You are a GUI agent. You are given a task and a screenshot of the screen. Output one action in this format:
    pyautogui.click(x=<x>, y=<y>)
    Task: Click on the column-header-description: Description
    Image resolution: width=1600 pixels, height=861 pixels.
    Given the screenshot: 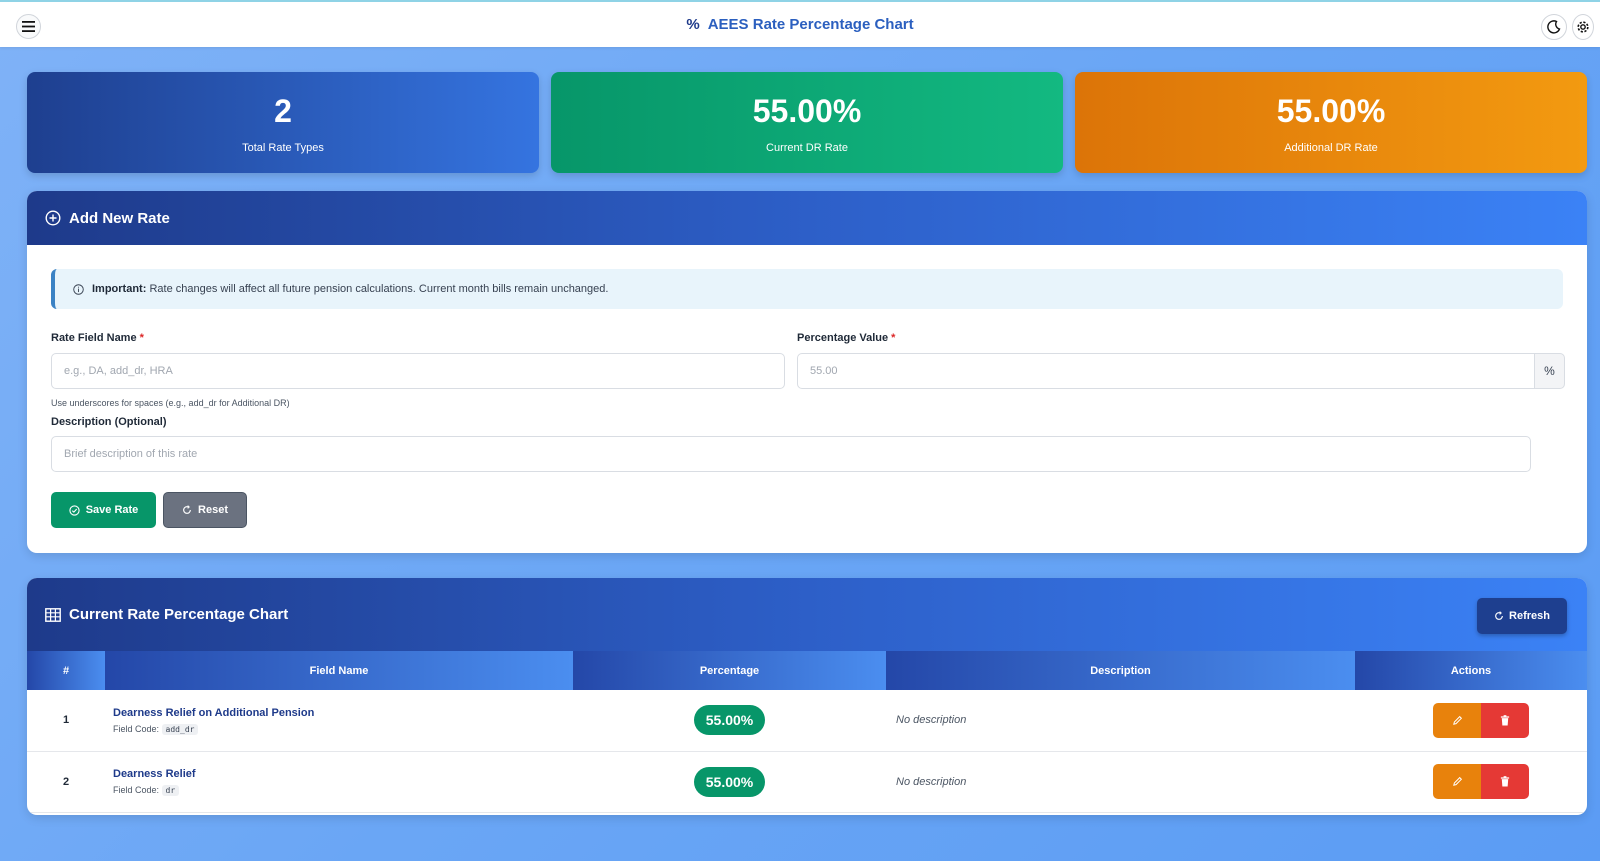 What is the action you would take?
    pyautogui.click(x=1120, y=670)
    